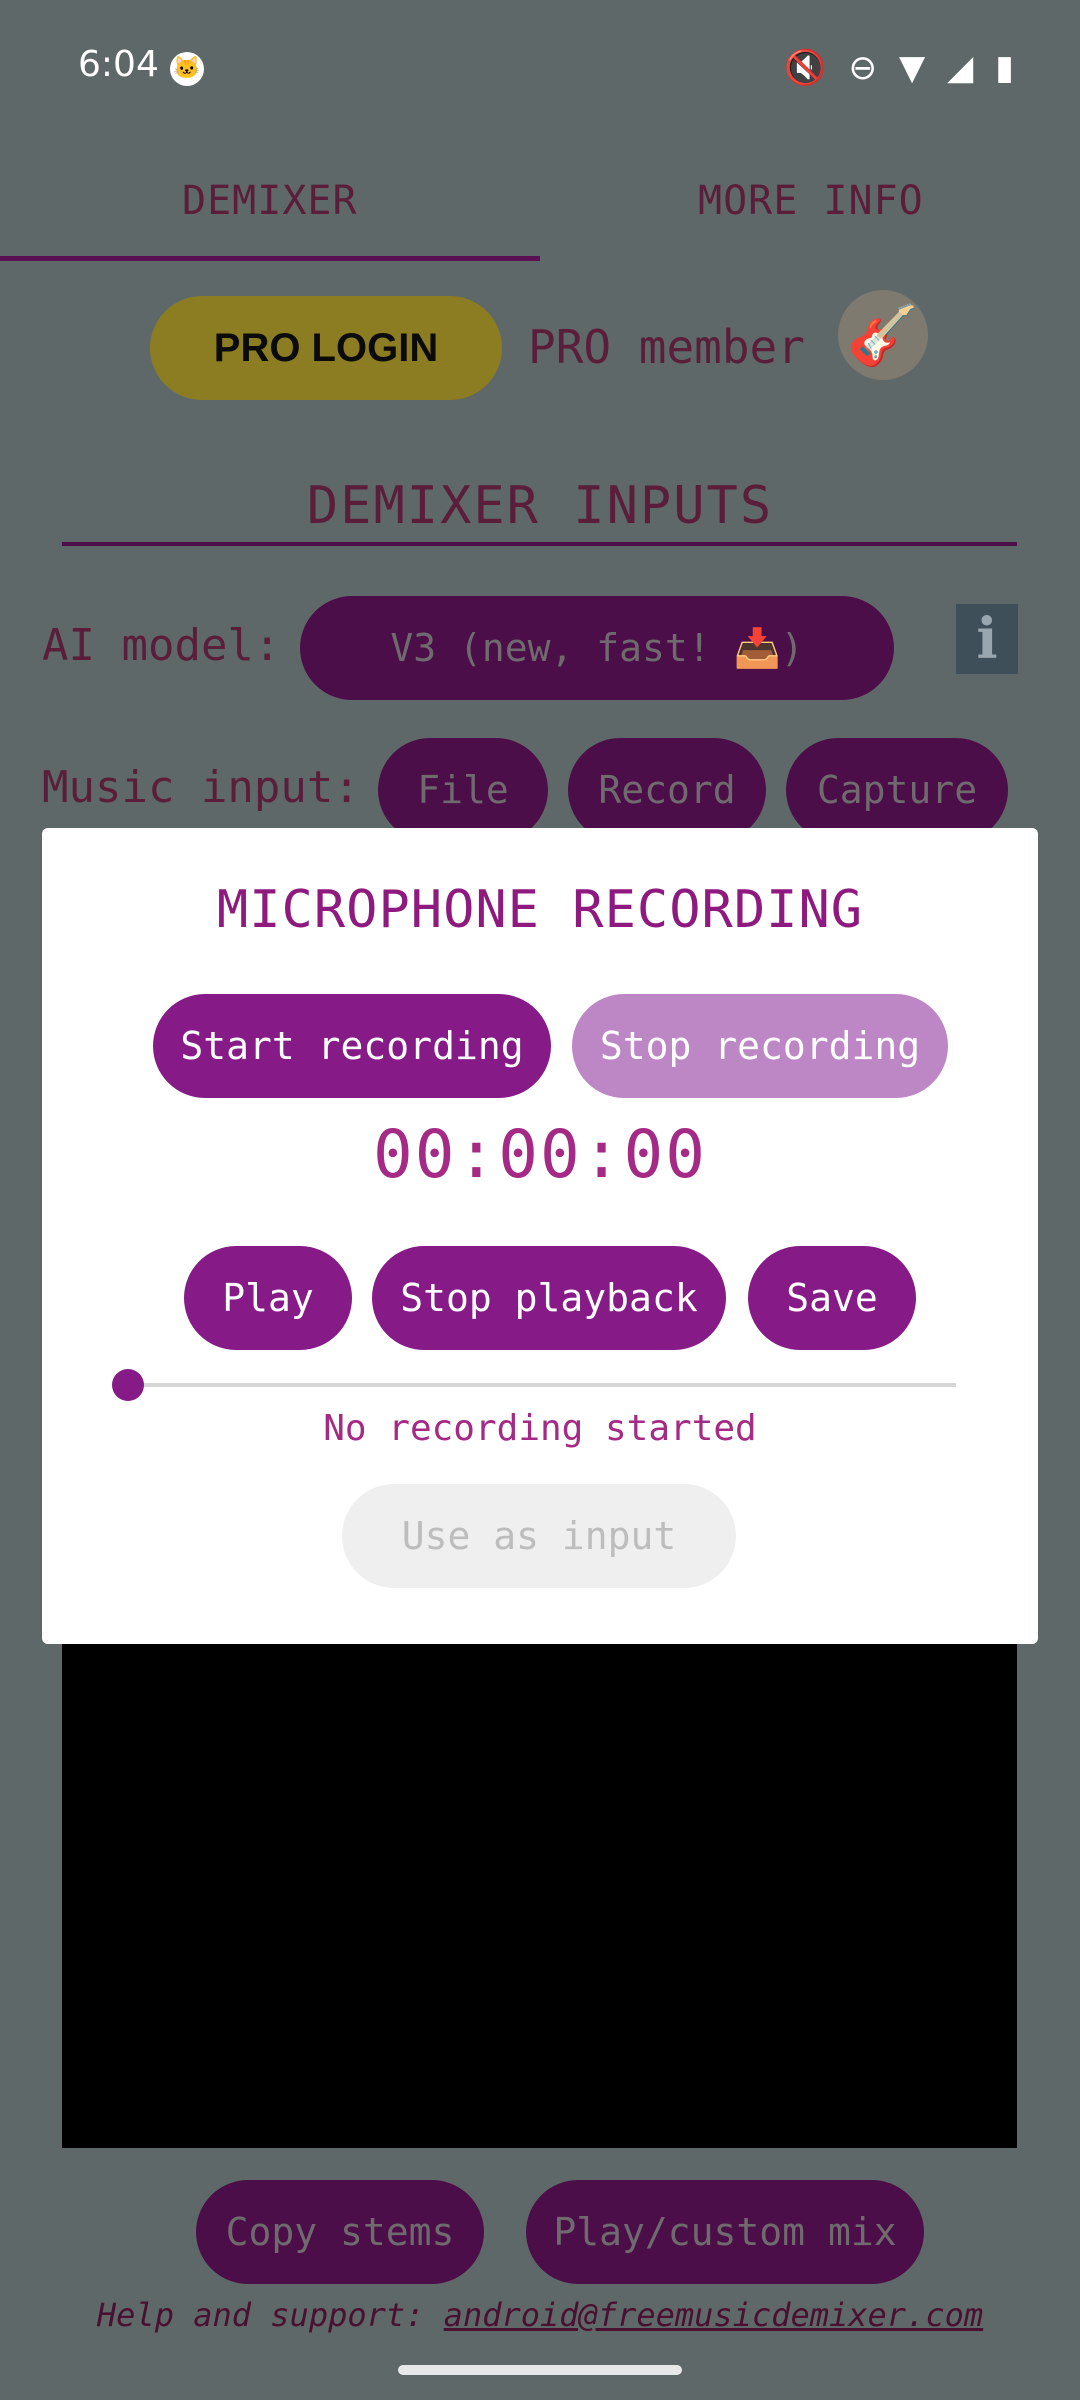 Image resolution: width=1080 pixels, height=2400 pixels. What do you see at coordinates (832, 1298) in the screenshot?
I see `save-button: Save` at bounding box center [832, 1298].